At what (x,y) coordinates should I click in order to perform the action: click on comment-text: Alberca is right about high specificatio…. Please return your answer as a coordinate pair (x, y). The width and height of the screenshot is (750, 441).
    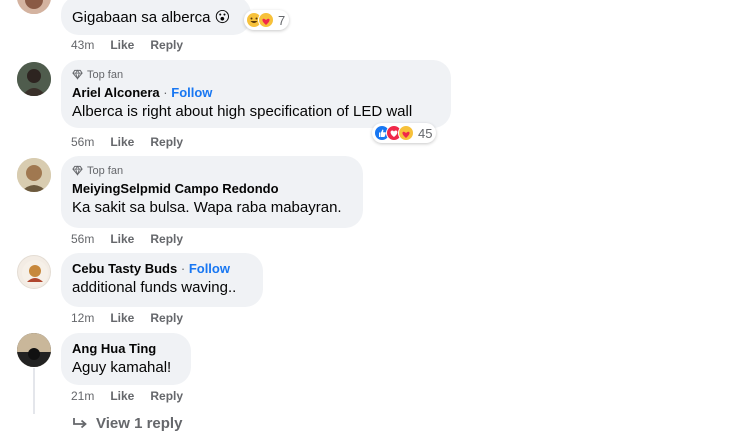
    Looking at the image, I should click on (242, 111).